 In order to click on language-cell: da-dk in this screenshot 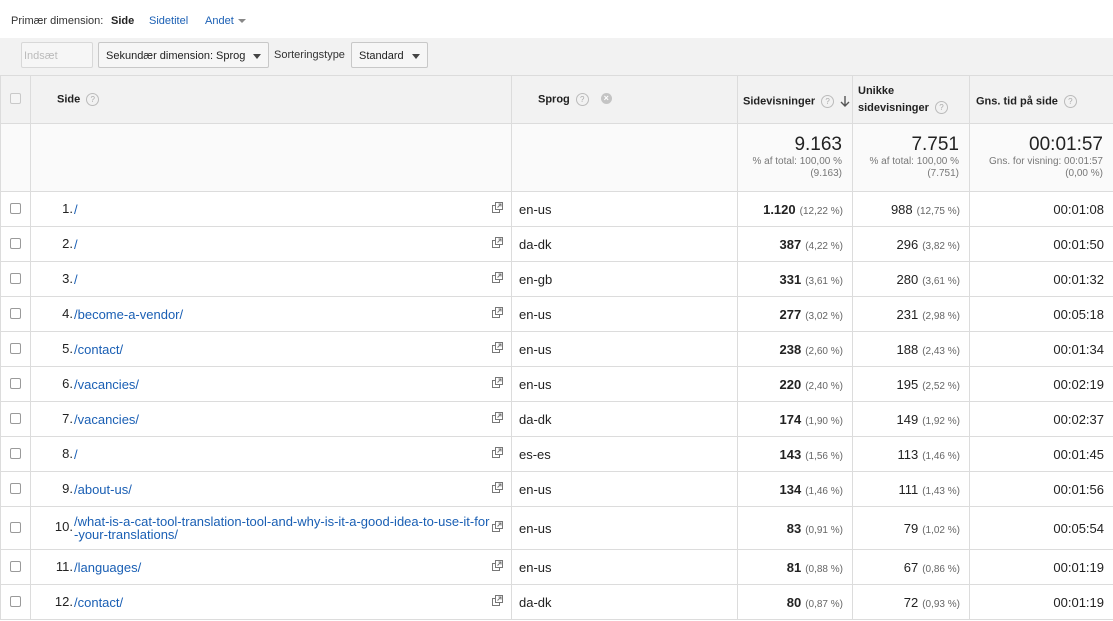, I will do `click(624, 244)`.